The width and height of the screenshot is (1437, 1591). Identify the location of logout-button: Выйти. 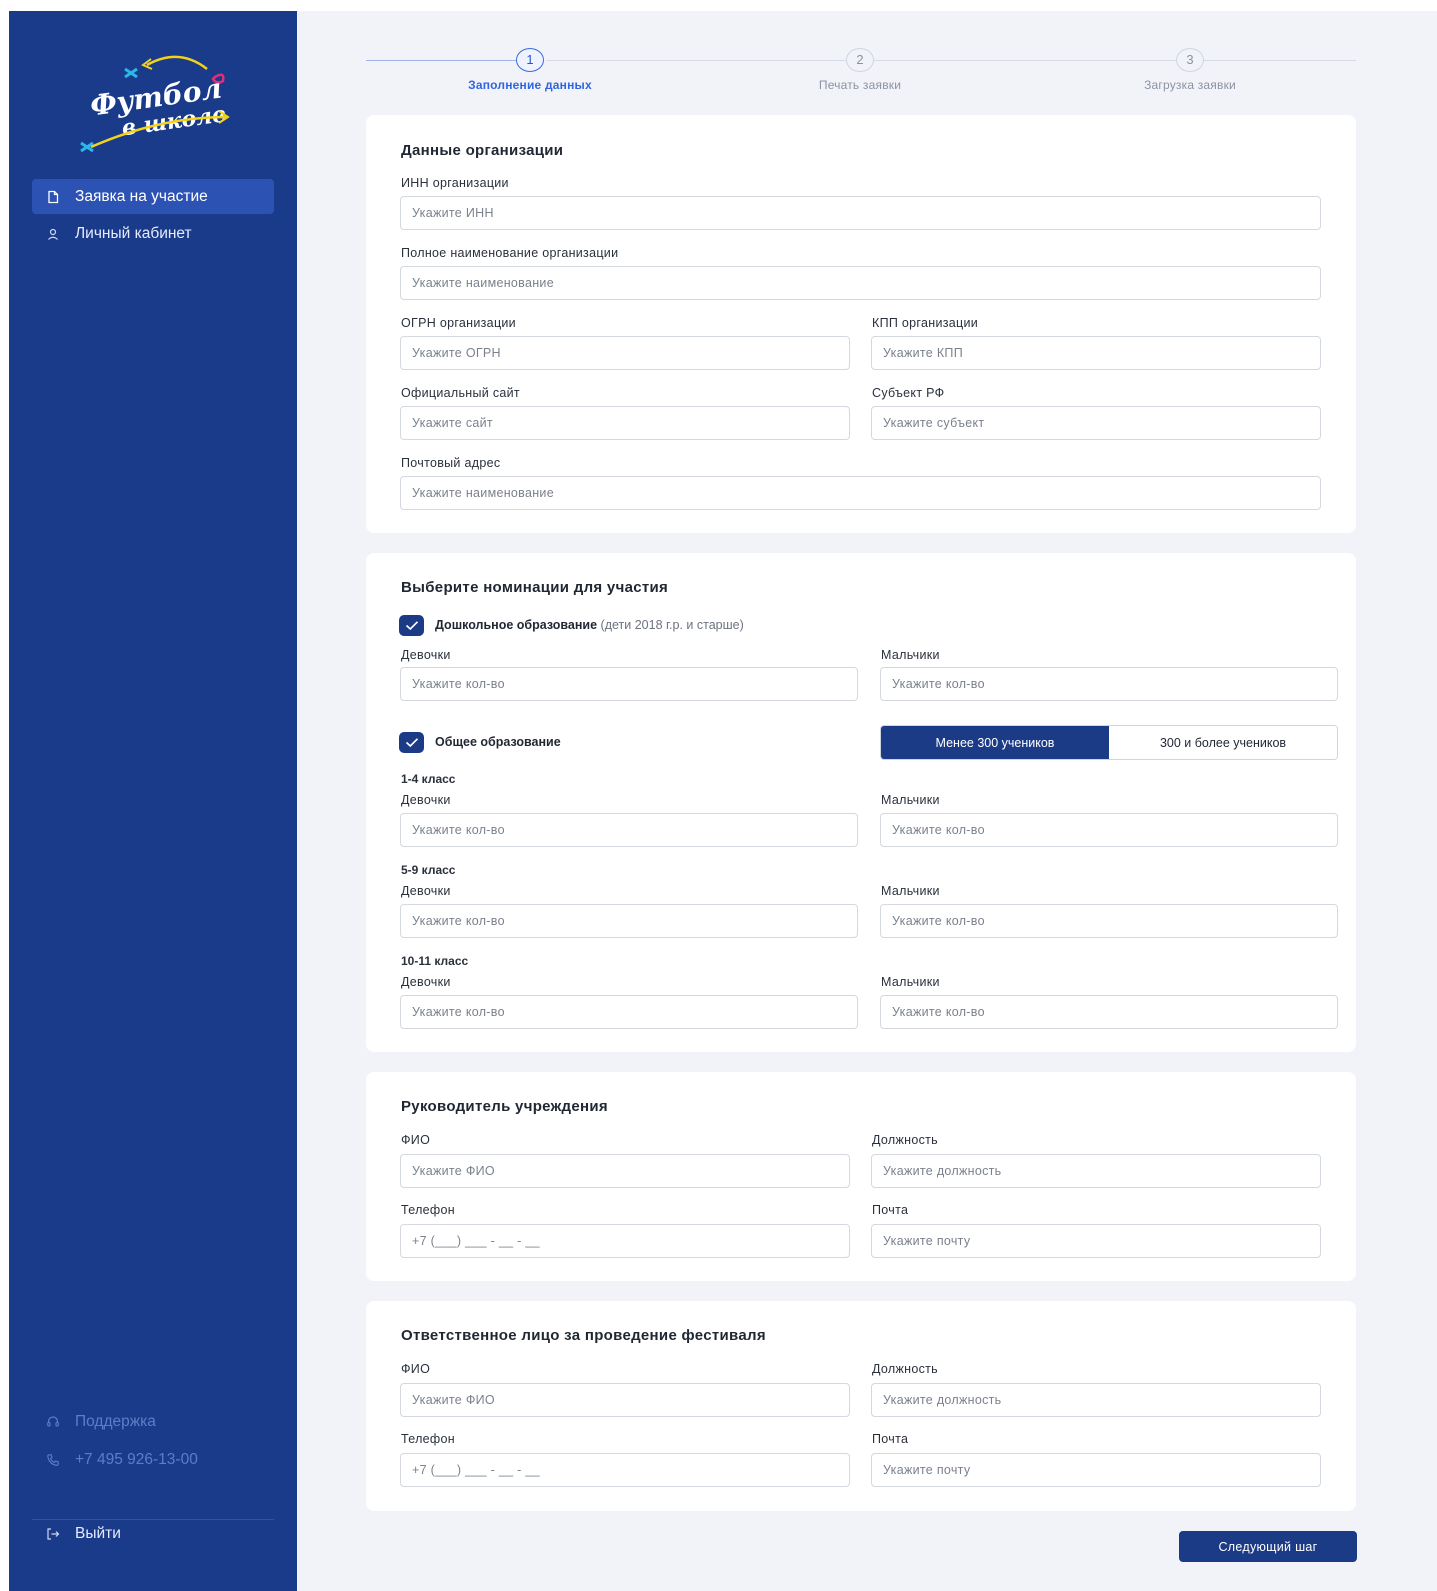
(153, 1533).